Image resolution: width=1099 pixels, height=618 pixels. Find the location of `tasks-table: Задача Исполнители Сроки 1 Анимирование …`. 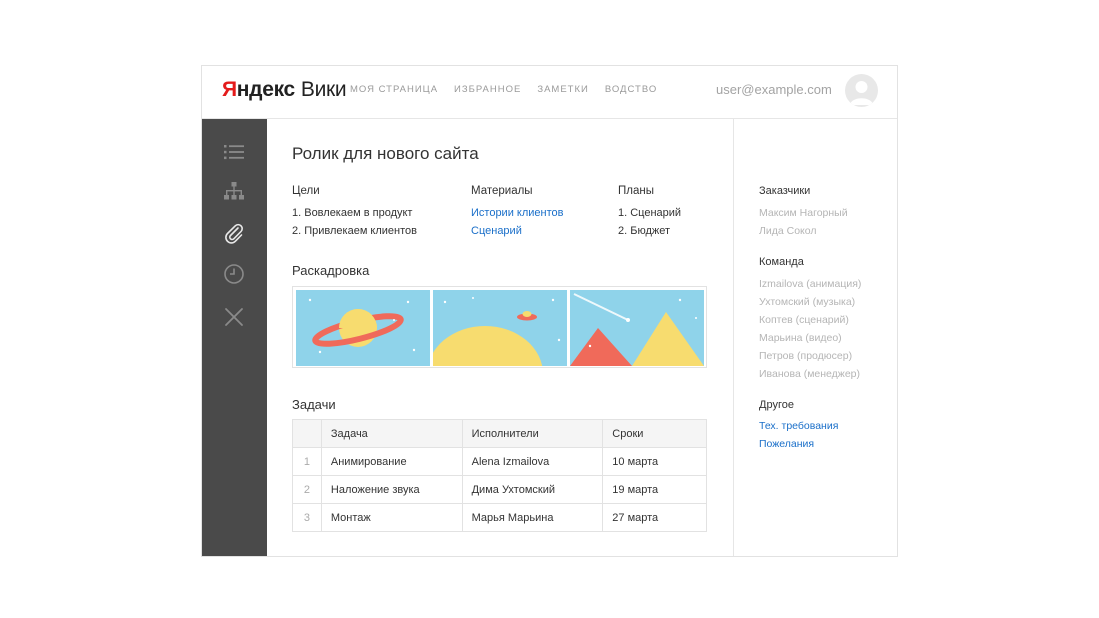

tasks-table: Задача Исполнители Сроки 1 Анимирование … is located at coordinates (499, 475).